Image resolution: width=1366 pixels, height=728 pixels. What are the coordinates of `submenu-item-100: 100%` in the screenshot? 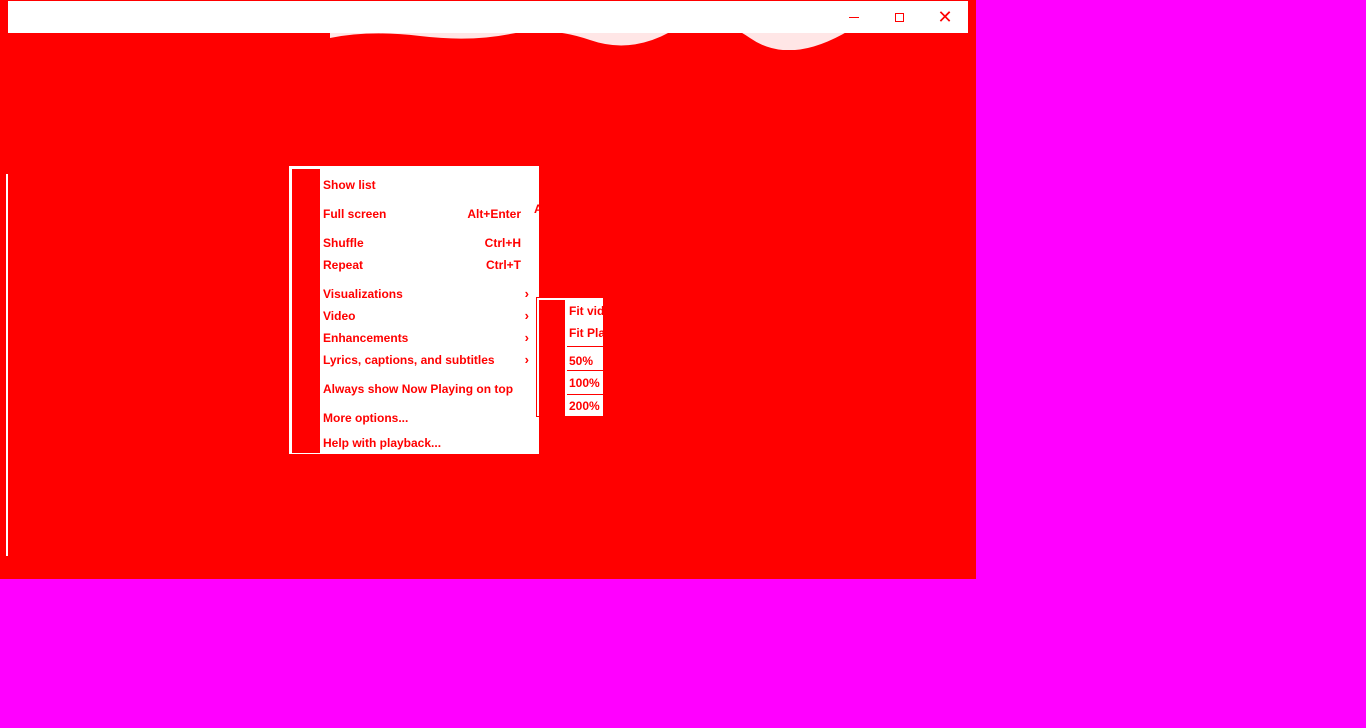 It's located at (584, 383).